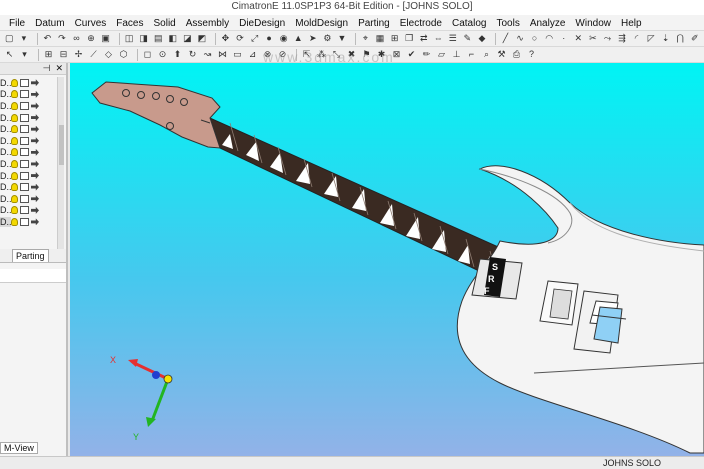  I want to click on menu-electrode: Electrode, so click(421, 23).